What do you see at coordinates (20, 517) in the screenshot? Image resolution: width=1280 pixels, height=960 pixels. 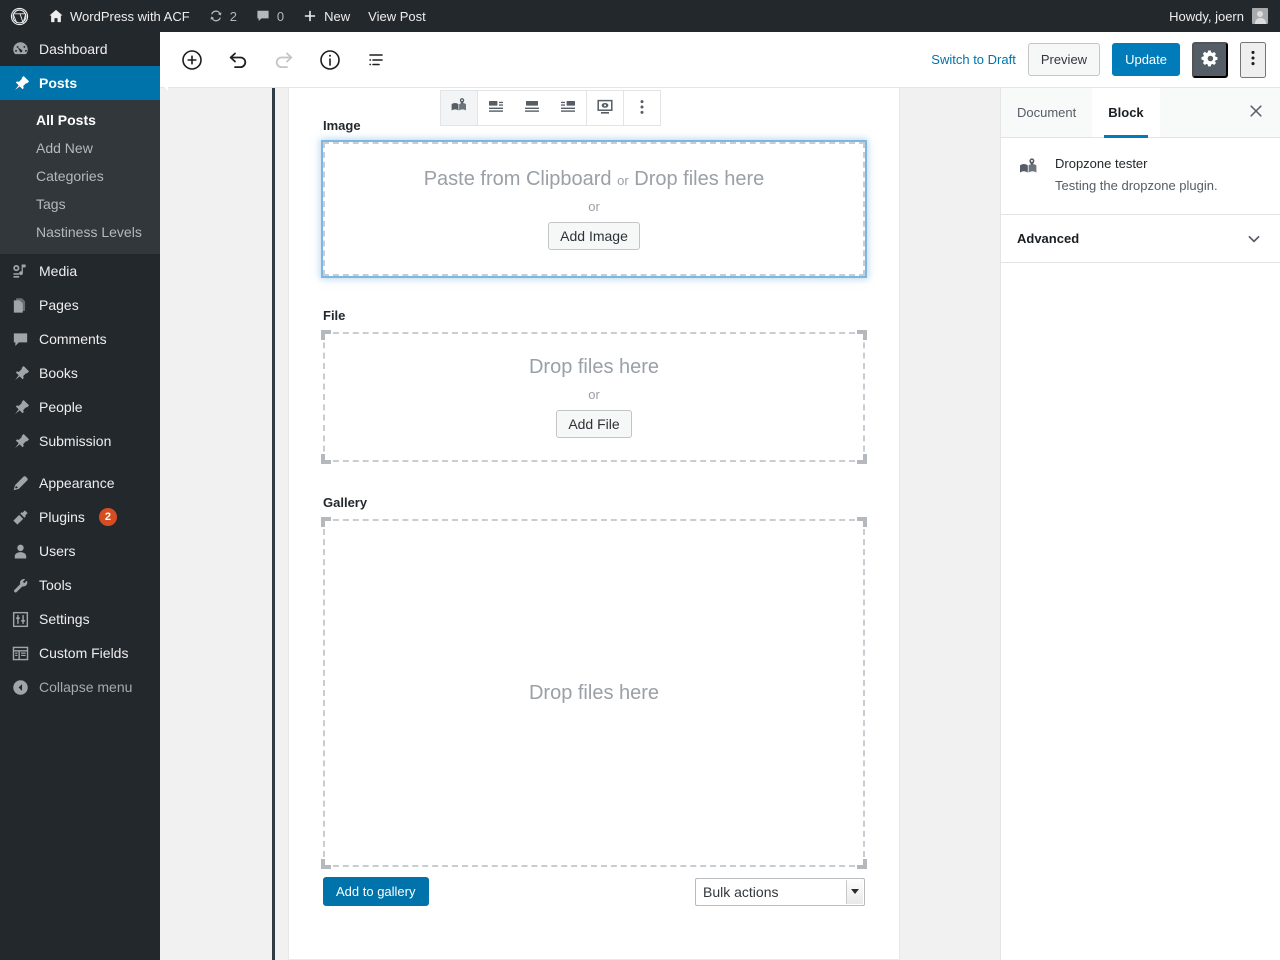 I see `plug-icon` at bounding box center [20, 517].